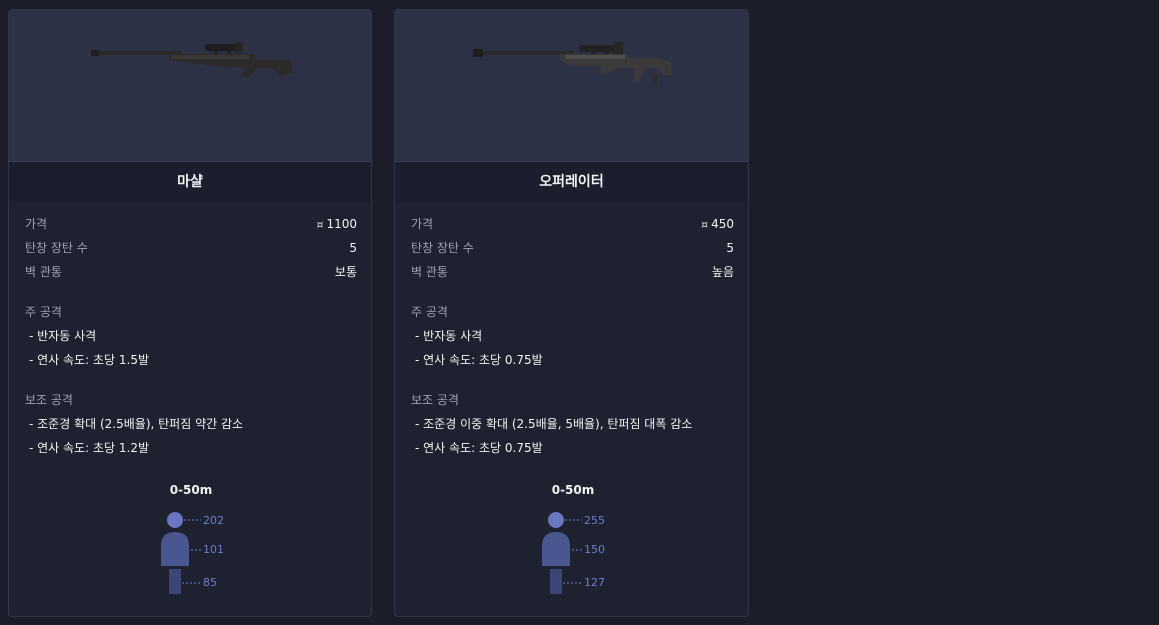 The width and height of the screenshot is (1159, 625). Describe the element at coordinates (136, 424) in the screenshot. I see `secondary-fire-item: - 조준경 확대 (2.5배율), 탄퍼짐 약간 감소` at that location.